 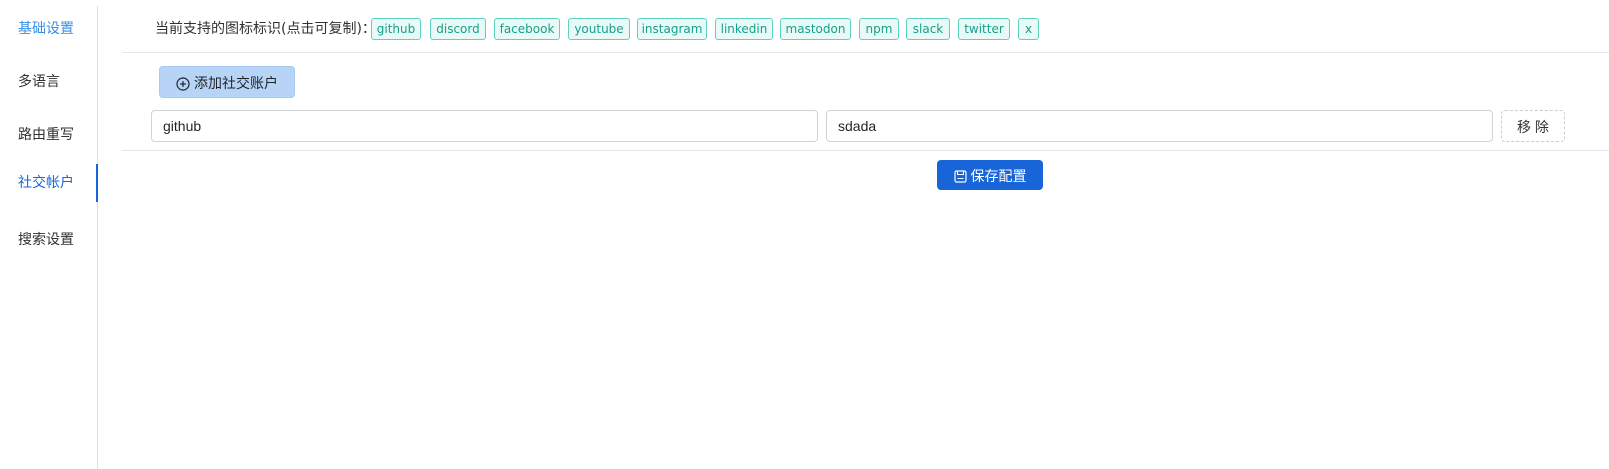 What do you see at coordinates (744, 29) in the screenshot?
I see `tag-linkedin: linkedin` at bounding box center [744, 29].